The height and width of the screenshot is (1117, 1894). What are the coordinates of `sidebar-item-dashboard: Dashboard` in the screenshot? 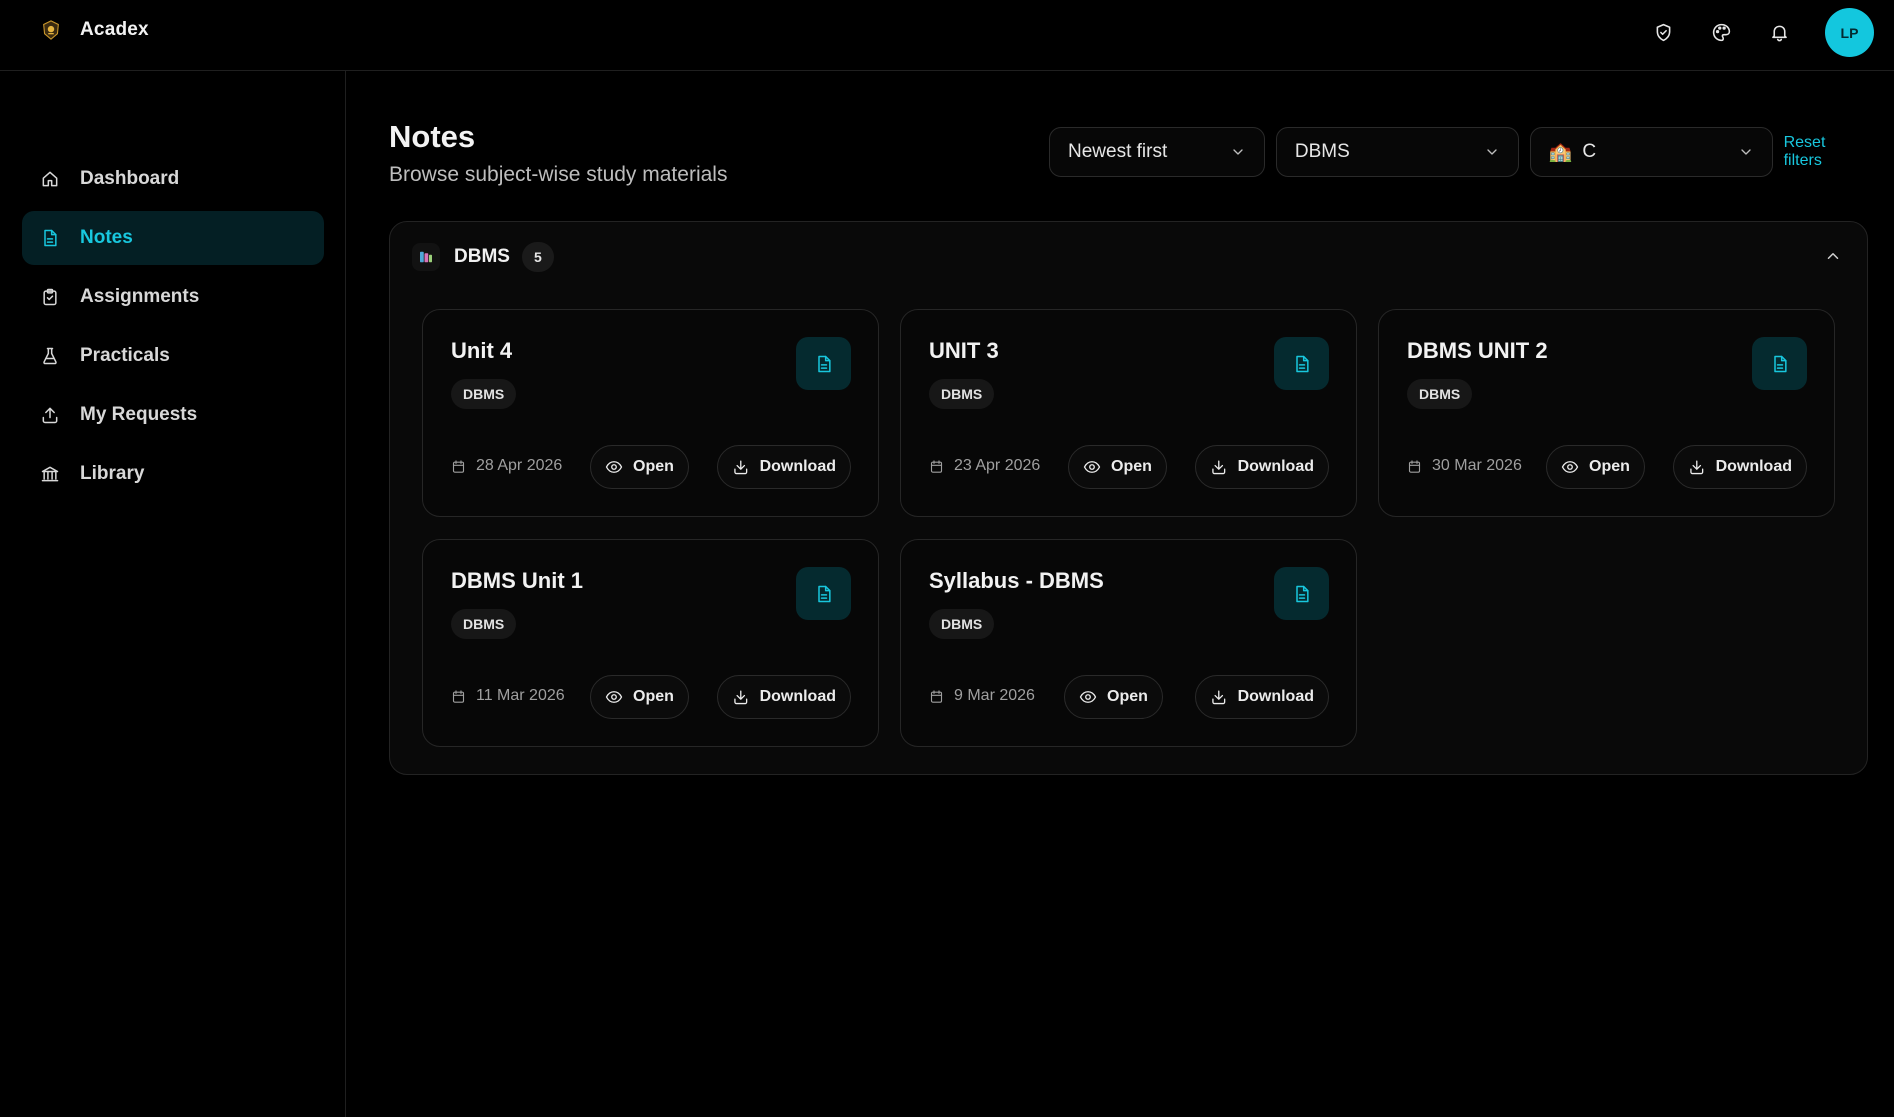 It's located at (173, 179).